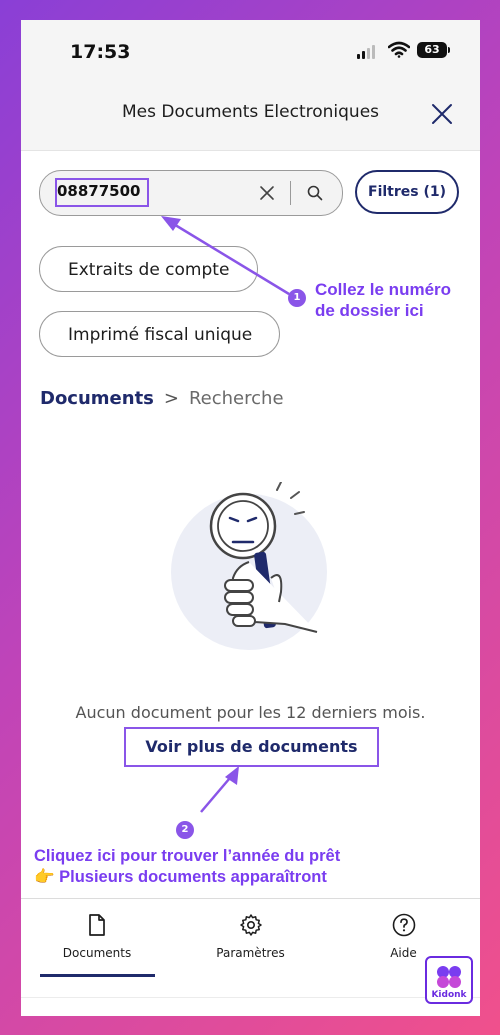  I want to click on bottom-divider, so click(250, 997).